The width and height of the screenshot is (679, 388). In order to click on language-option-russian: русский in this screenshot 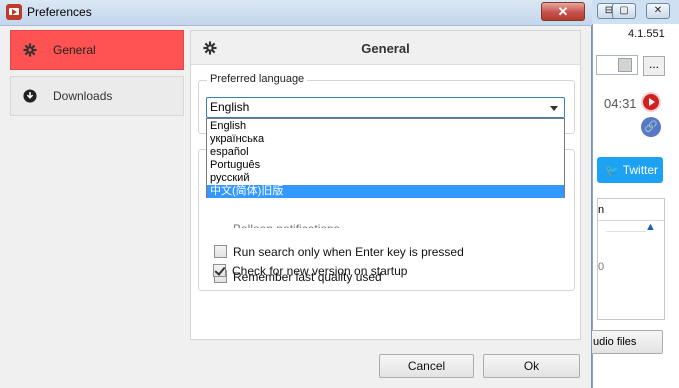, I will do `click(385, 178)`.